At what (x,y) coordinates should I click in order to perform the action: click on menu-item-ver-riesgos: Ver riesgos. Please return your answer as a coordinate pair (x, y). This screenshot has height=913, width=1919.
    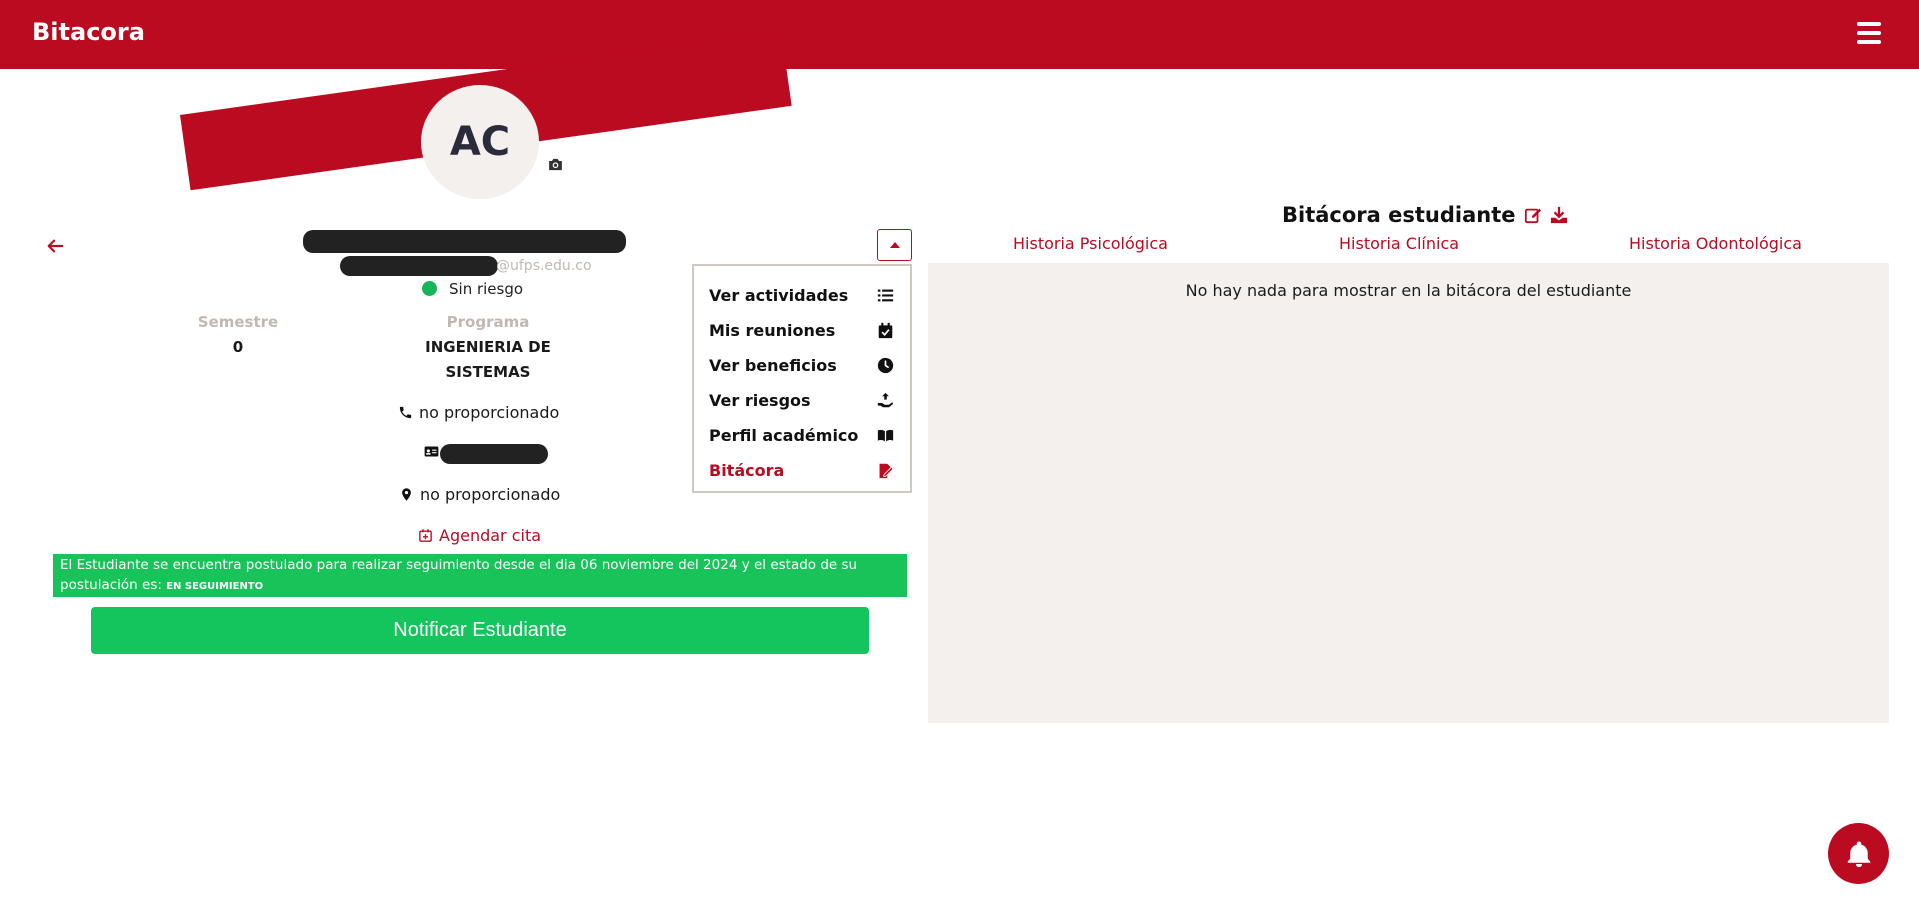
    Looking at the image, I should click on (802, 400).